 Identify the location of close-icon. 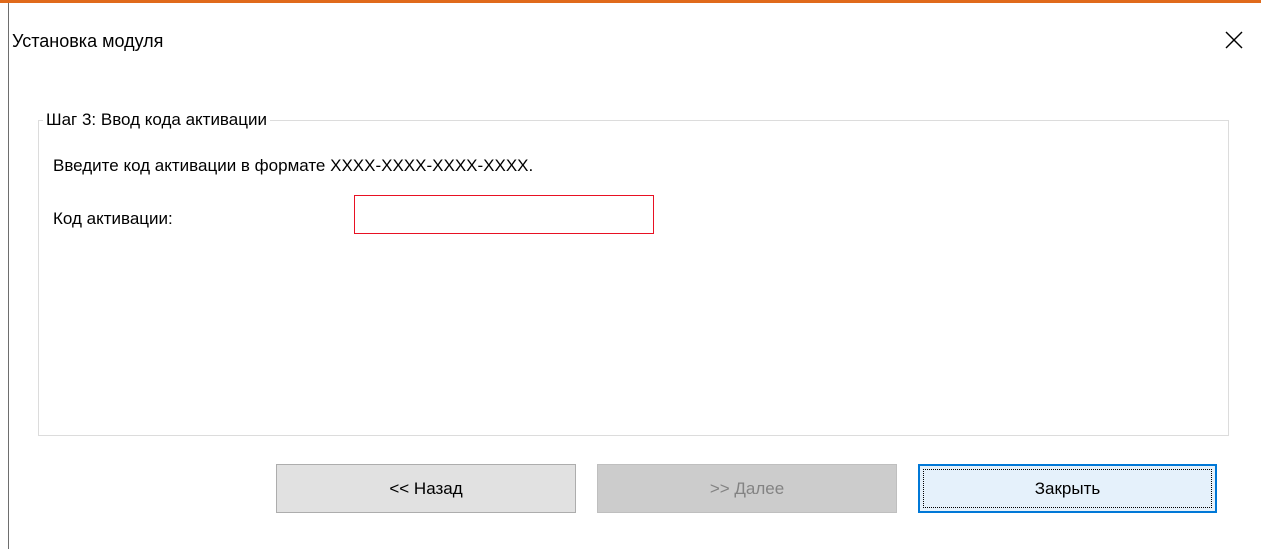
(1234, 40).